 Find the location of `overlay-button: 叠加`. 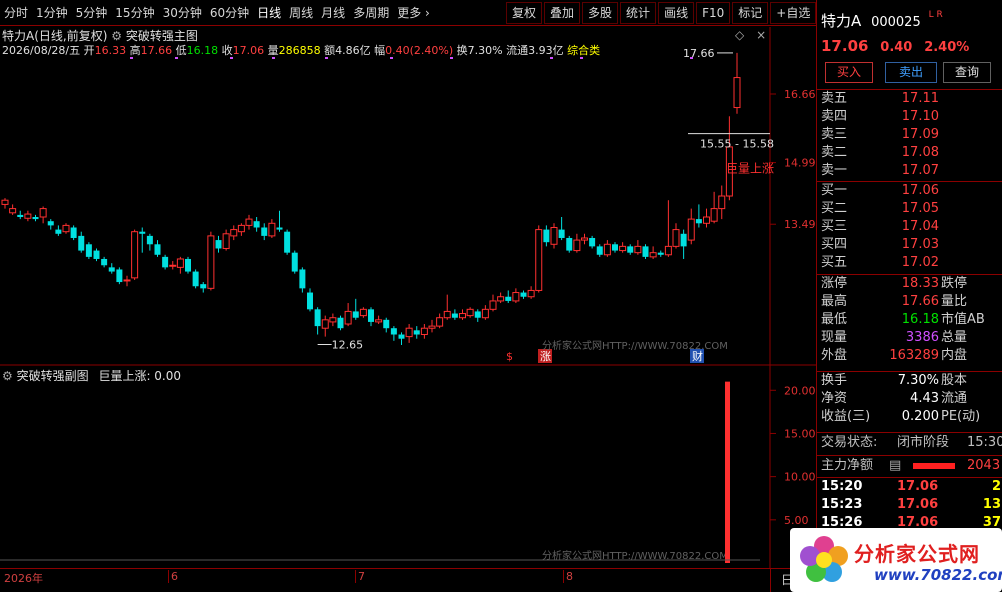

overlay-button: 叠加 is located at coordinates (562, 12).